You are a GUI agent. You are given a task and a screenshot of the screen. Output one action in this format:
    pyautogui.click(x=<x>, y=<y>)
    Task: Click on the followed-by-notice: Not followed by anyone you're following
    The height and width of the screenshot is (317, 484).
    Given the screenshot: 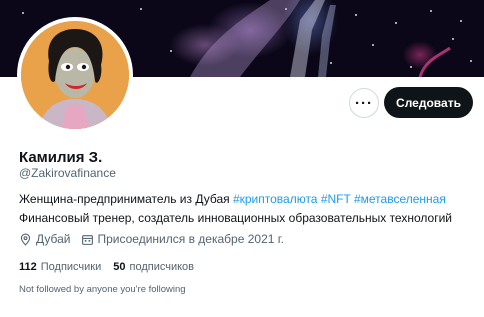 What is the action you would take?
    pyautogui.click(x=102, y=289)
    